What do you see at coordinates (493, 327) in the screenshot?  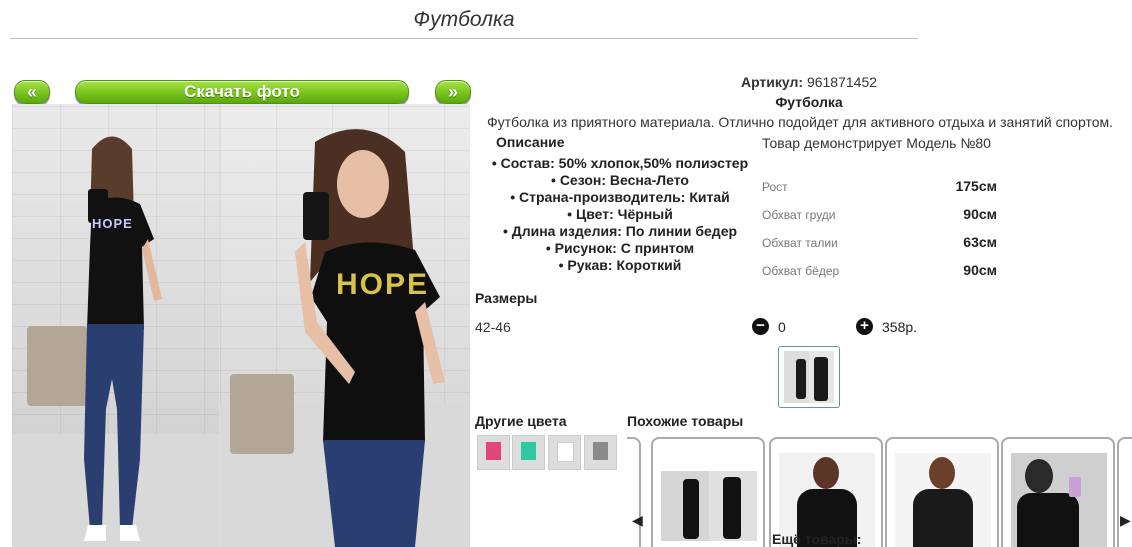 I see `size-label: 42-46` at bounding box center [493, 327].